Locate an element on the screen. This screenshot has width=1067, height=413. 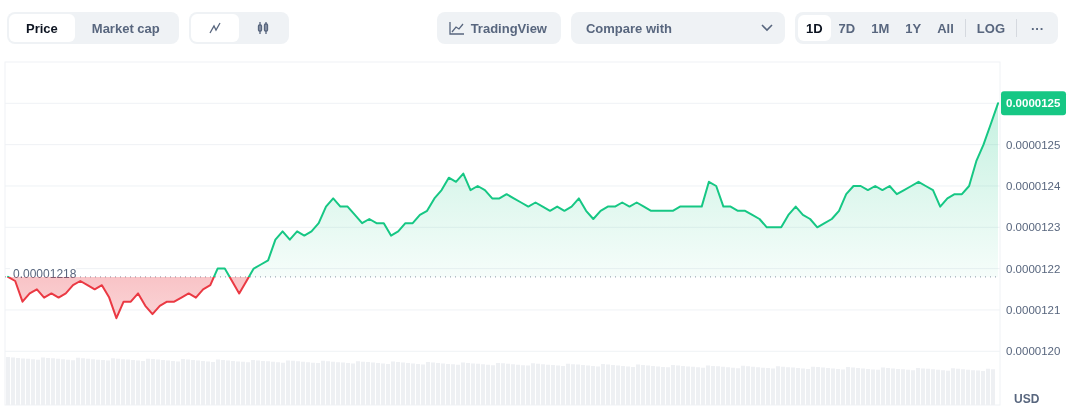
time-range-tab: All is located at coordinates (945, 28).